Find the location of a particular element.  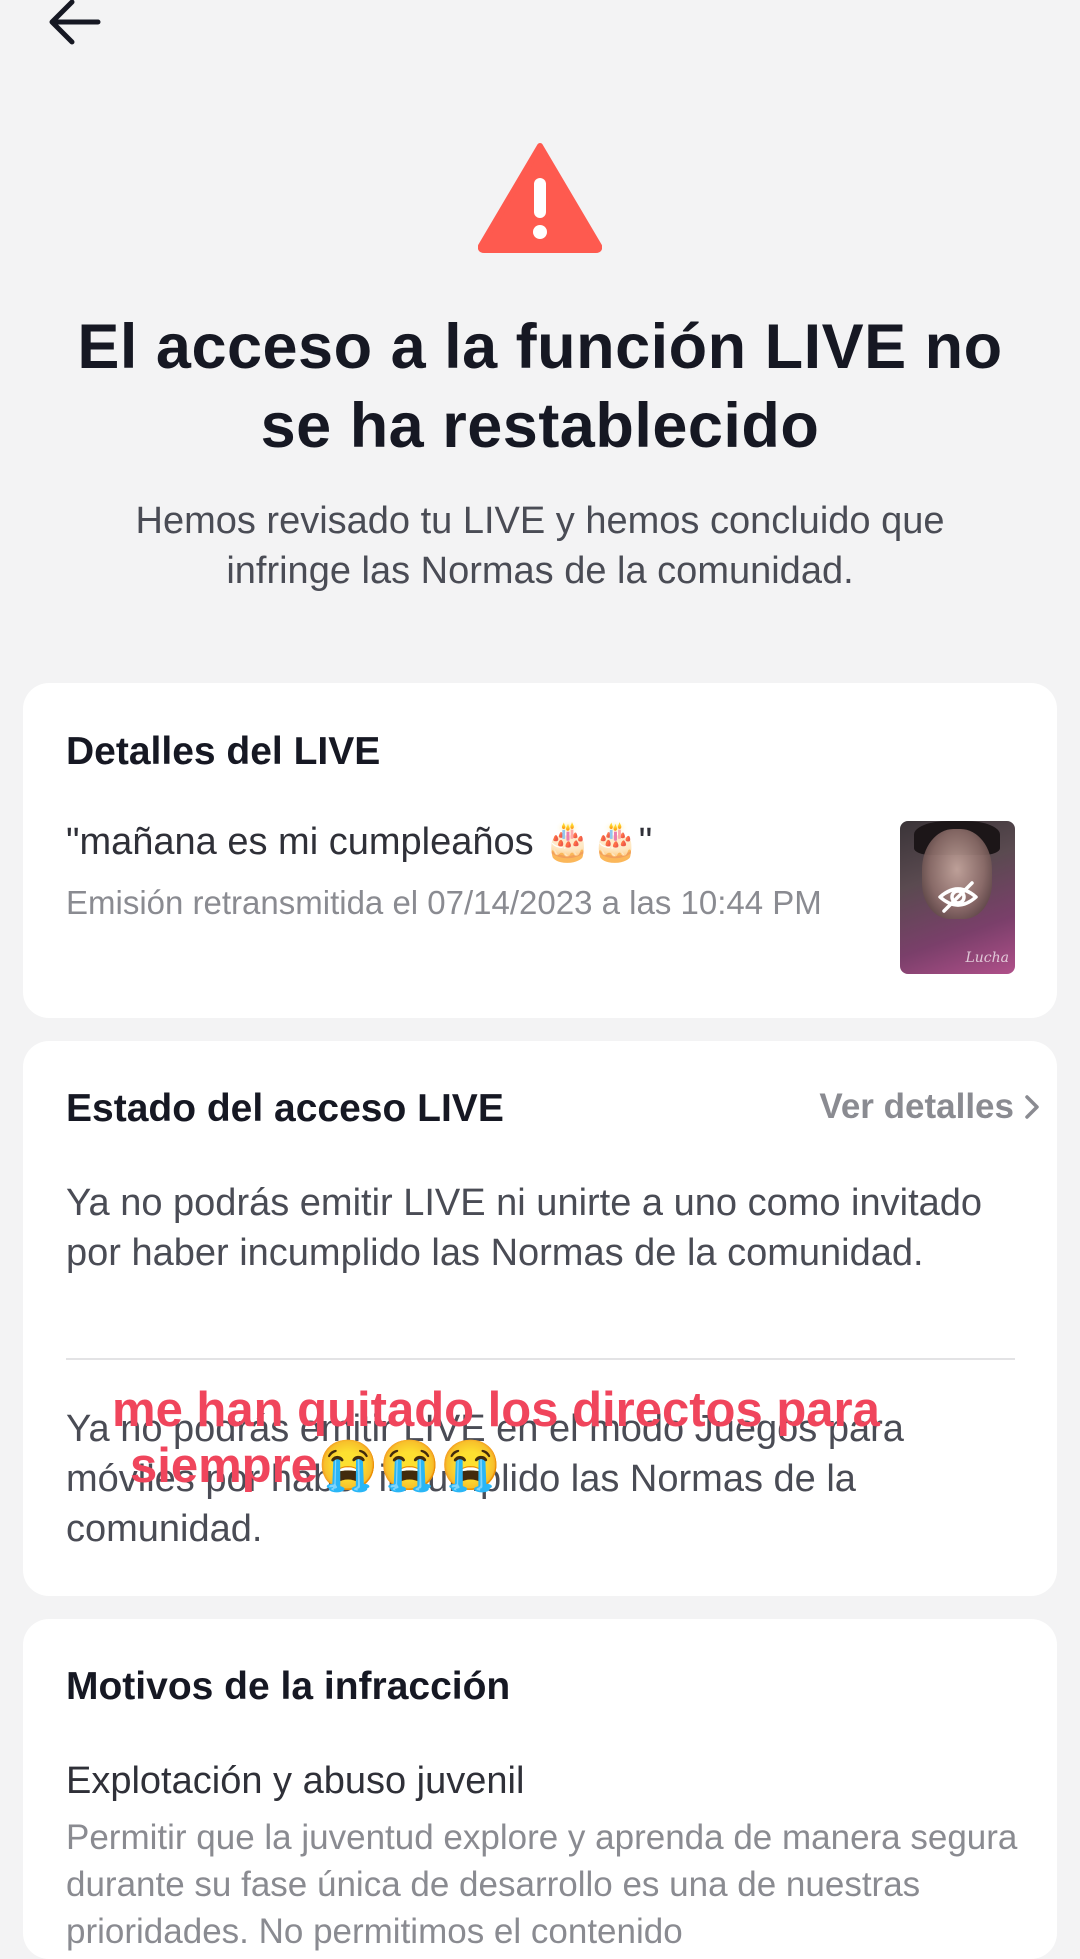

warning-triangle-icon is located at coordinates (540, 198).